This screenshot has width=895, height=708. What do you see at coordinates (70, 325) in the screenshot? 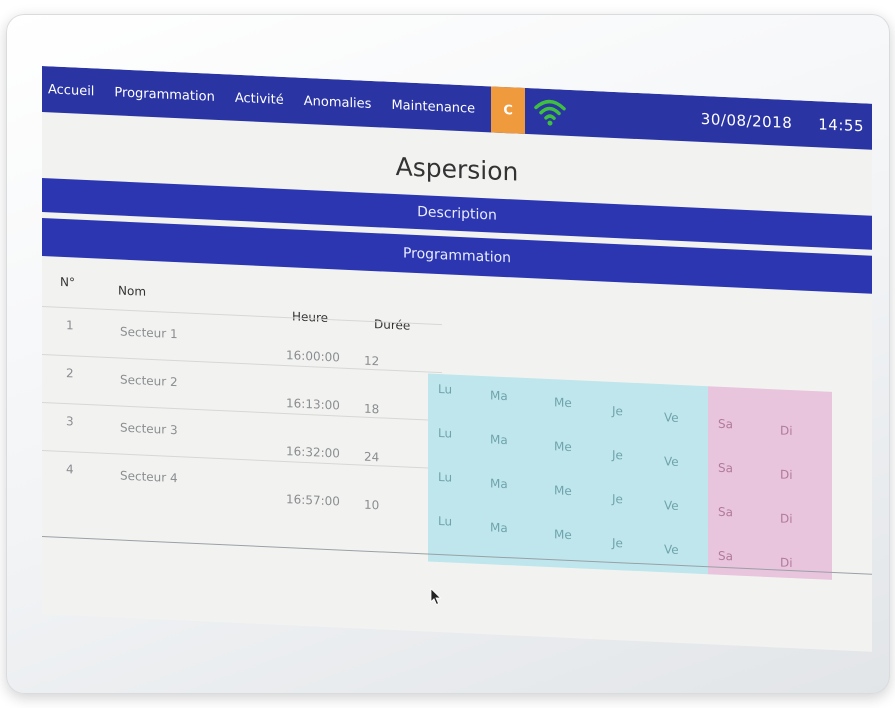
I see `row-num: 1` at bounding box center [70, 325].